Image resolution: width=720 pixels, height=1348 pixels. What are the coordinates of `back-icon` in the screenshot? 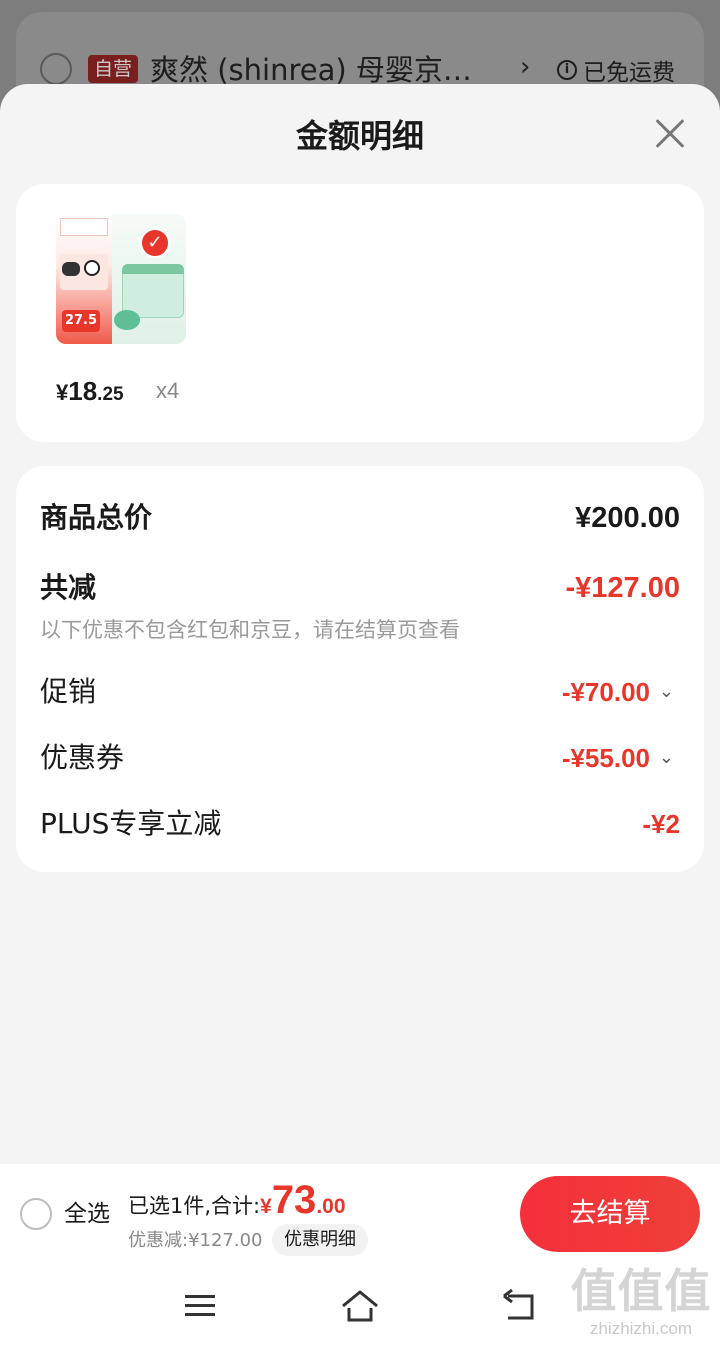 It's located at (520, 1306).